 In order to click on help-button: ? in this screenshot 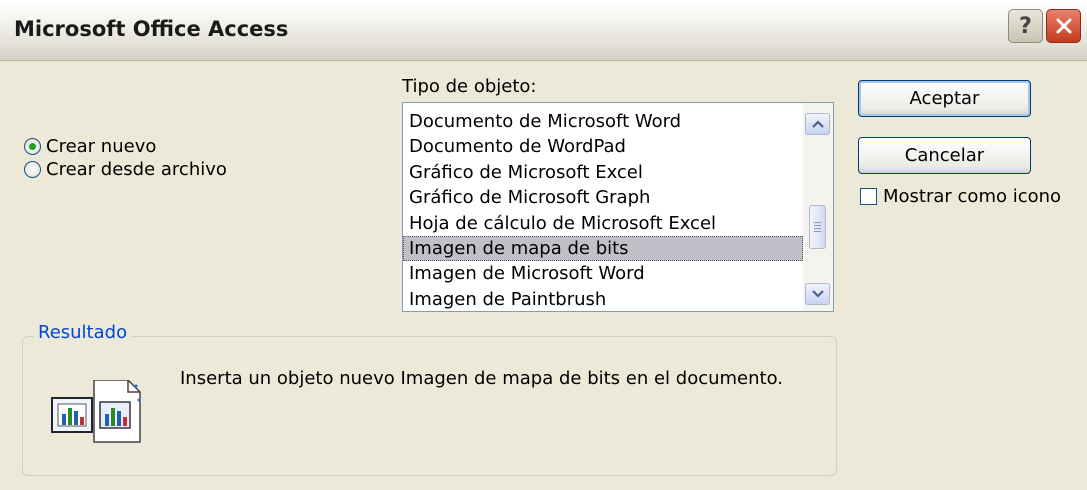, I will do `click(1025, 26)`.